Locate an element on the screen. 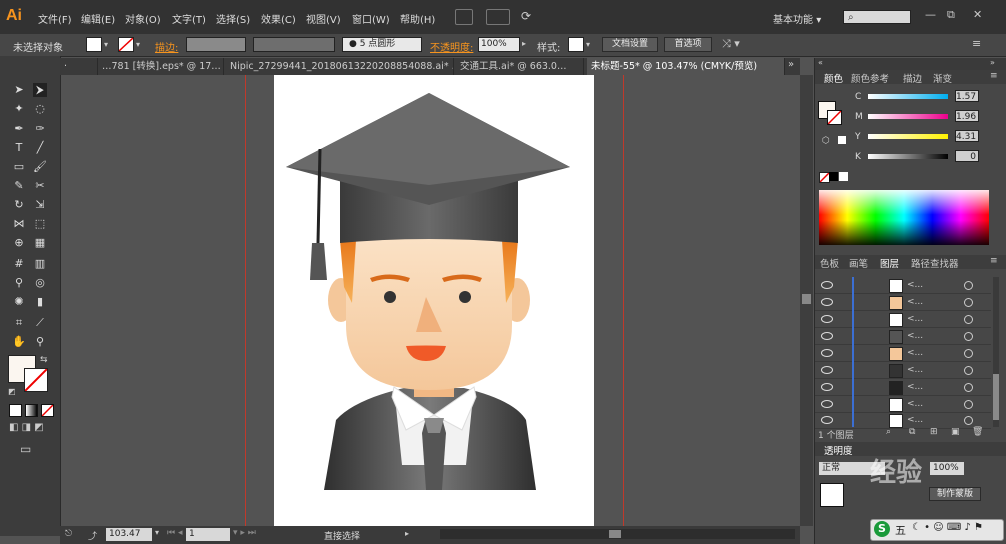 The width and height of the screenshot is (1006, 544). bridge-icon is located at coordinates (464, 17).